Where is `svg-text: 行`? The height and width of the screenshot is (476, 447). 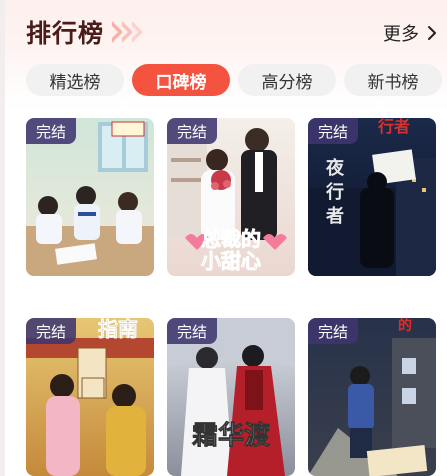
svg-text: 行 is located at coordinates (334, 192).